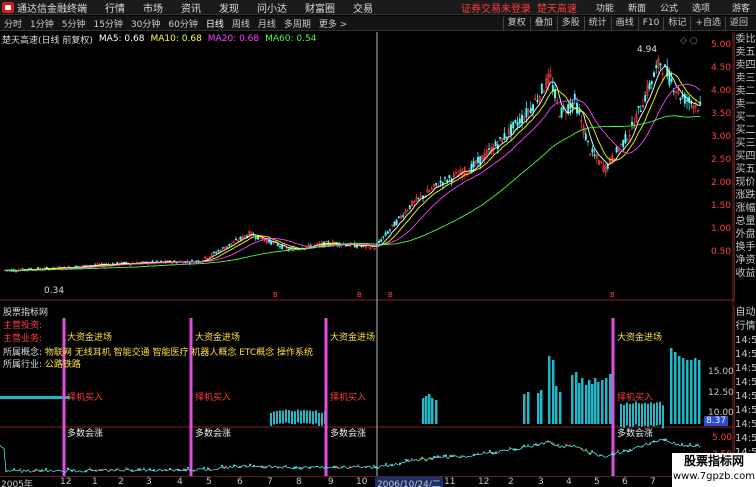  I want to click on quote-label: 买五, so click(745, 169).